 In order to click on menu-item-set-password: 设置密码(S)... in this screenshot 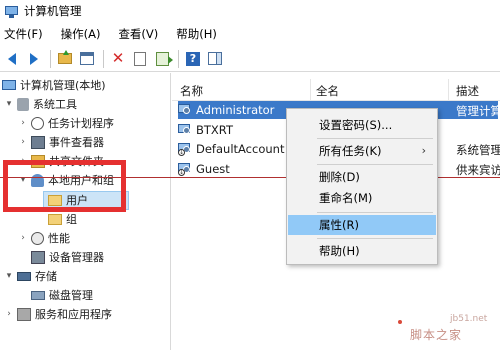, I will do `click(362, 125)`.